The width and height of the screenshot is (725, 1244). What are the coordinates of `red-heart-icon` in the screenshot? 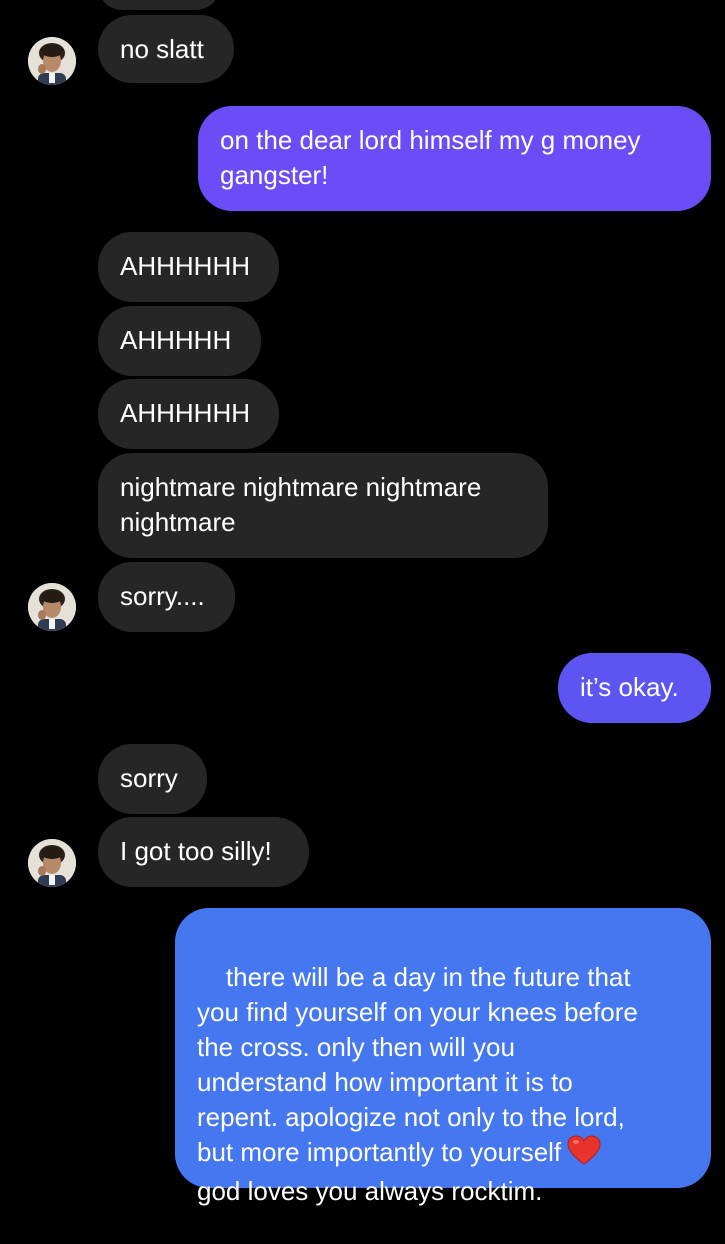 It's located at (584, 1154).